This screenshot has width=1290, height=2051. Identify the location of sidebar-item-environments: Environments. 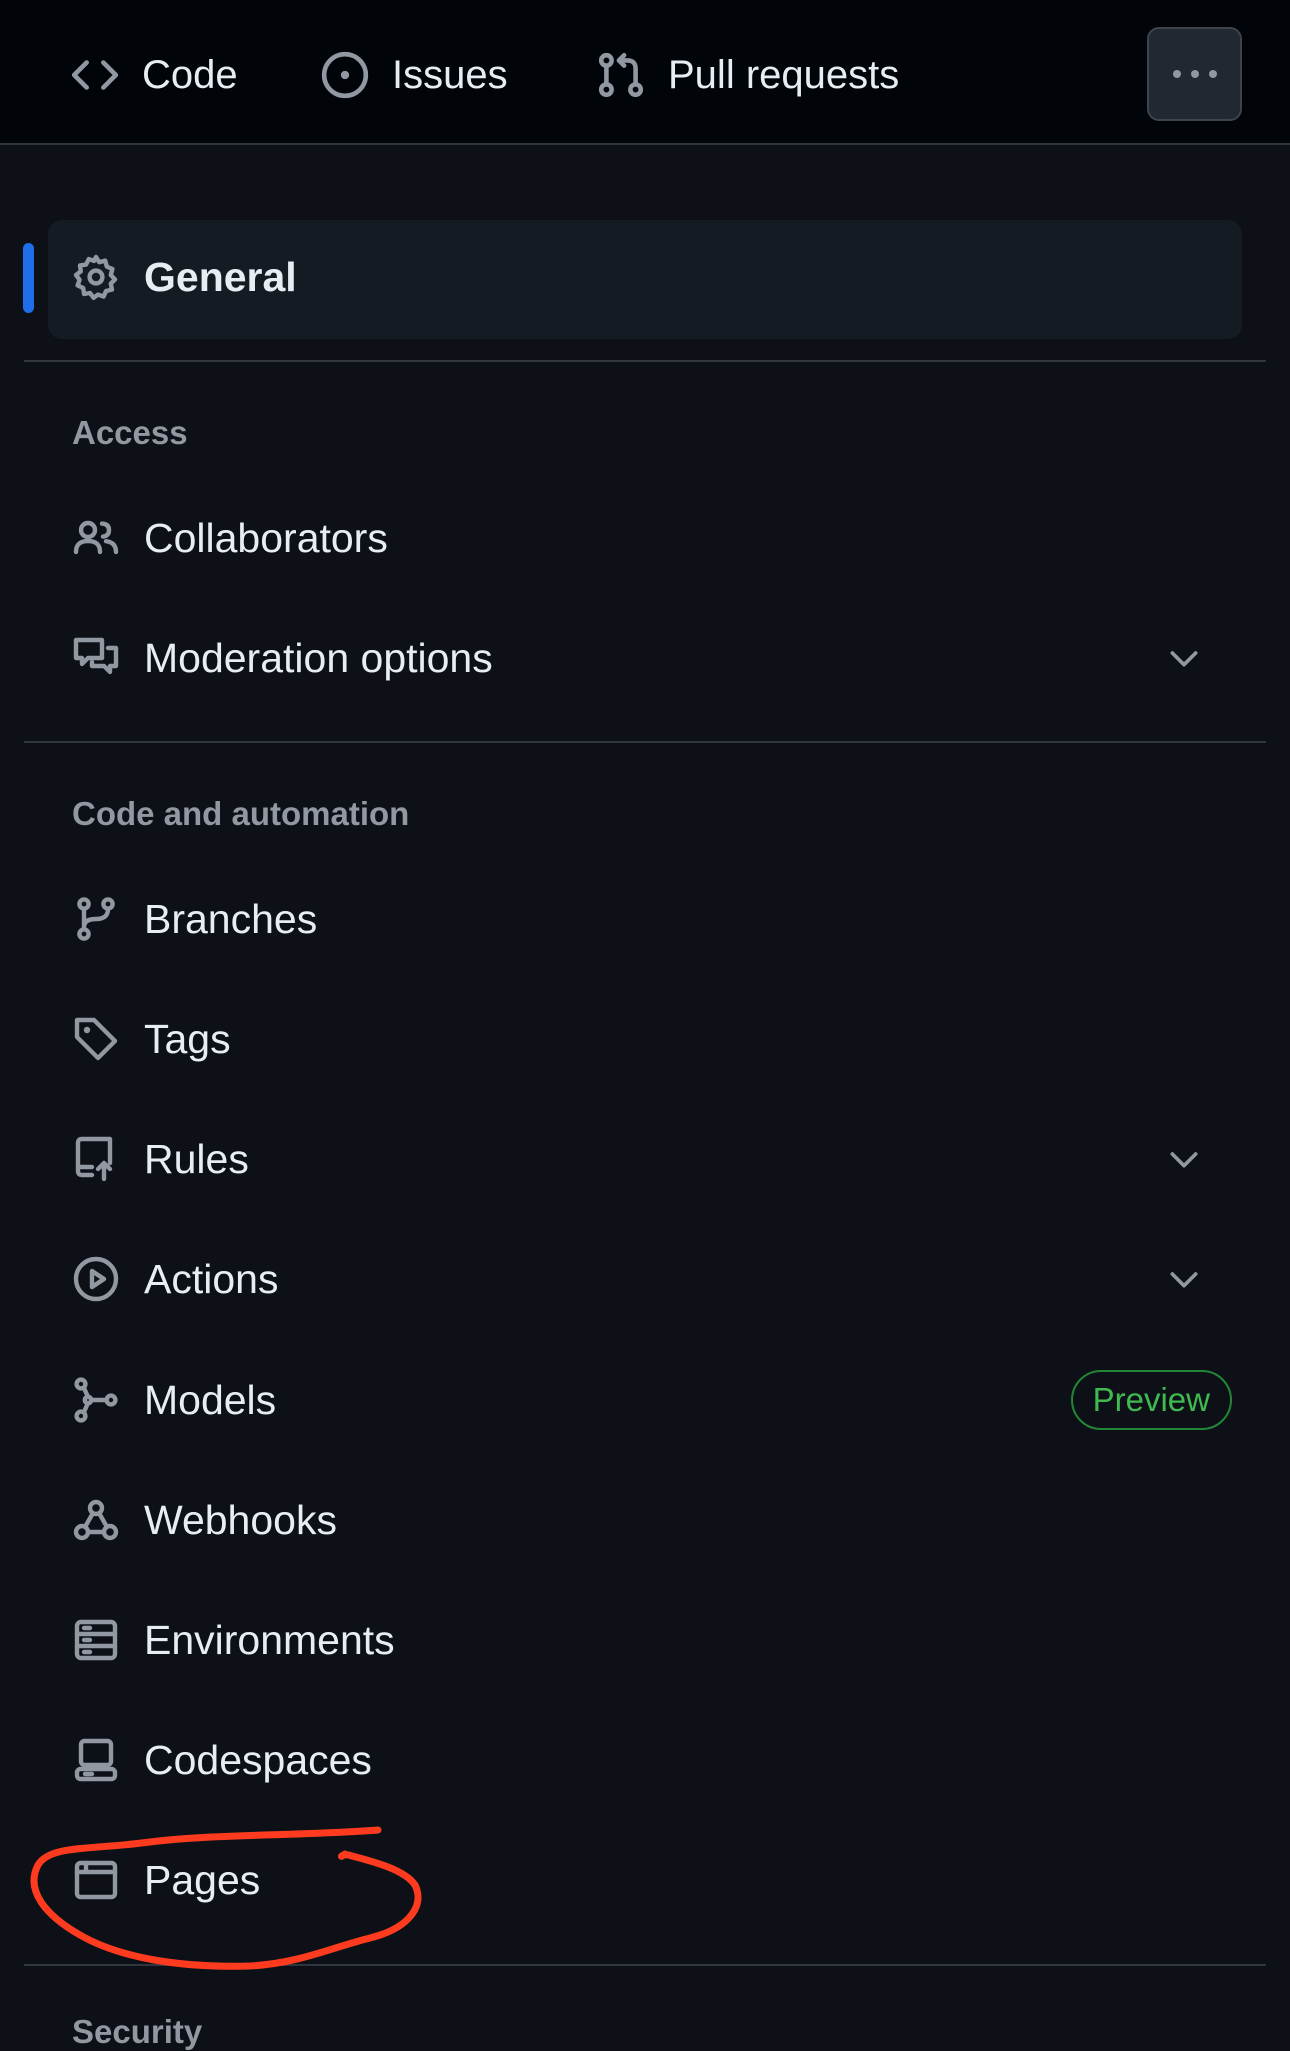
(657, 1640).